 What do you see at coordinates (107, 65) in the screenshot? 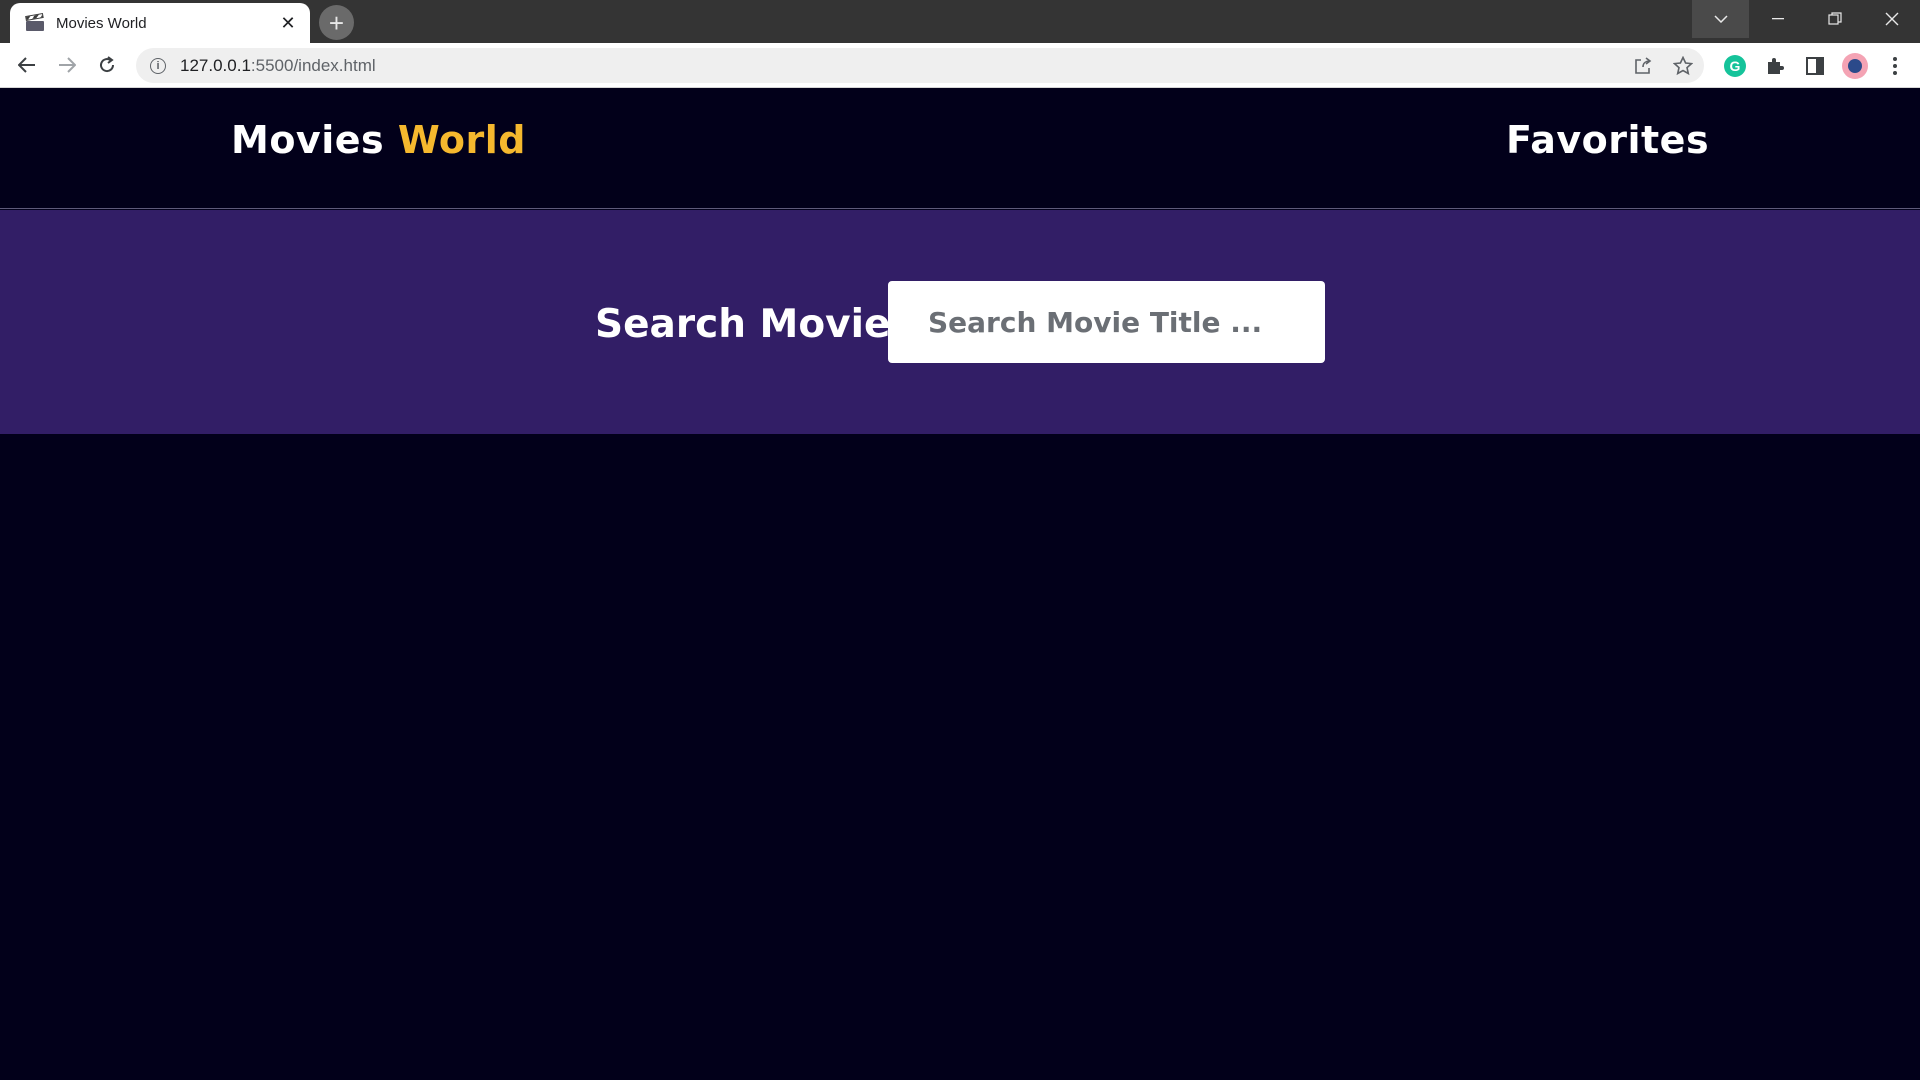
I see `reload-icon` at bounding box center [107, 65].